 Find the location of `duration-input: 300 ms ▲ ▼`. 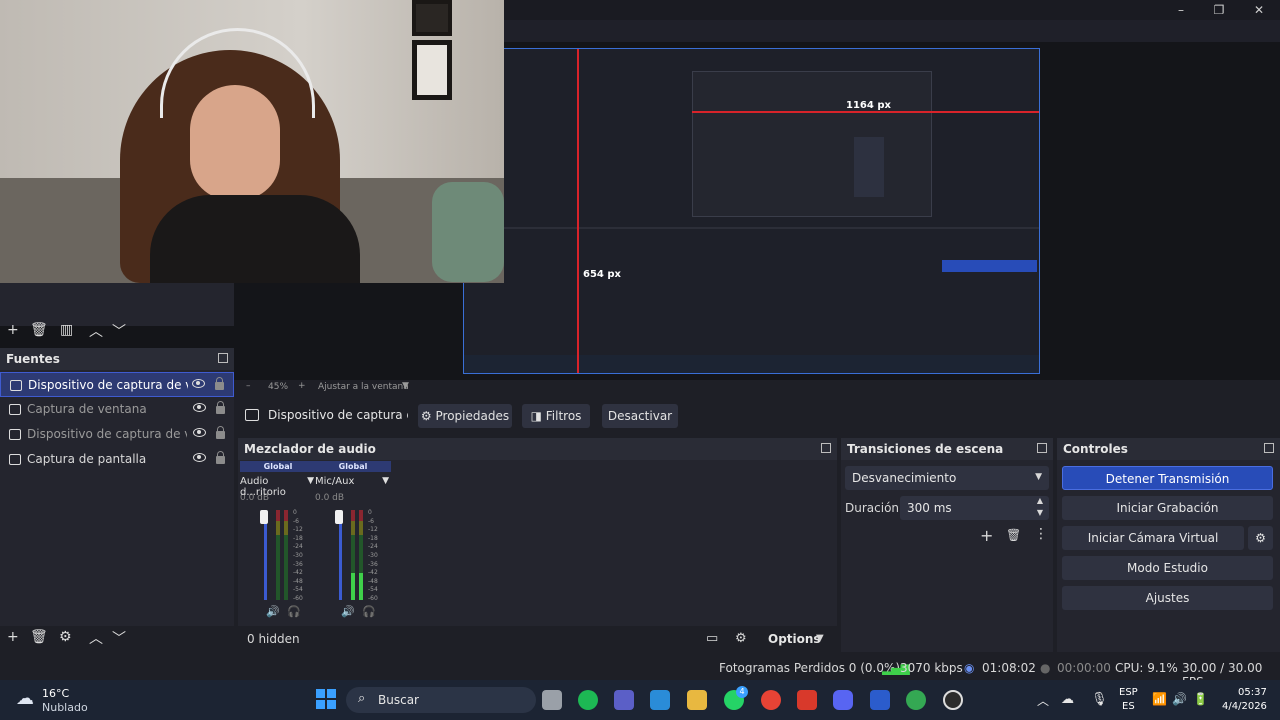

duration-input: 300 ms ▲ ▼ is located at coordinates (974, 508).